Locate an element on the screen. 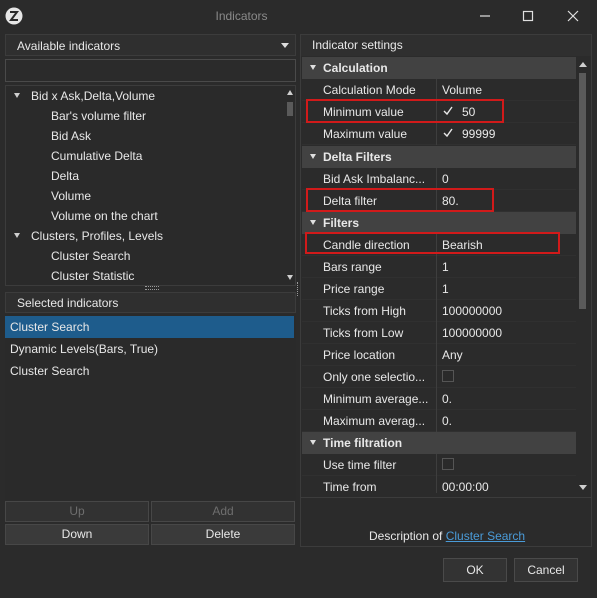 The width and height of the screenshot is (597, 598). property-row: Ticks from Low 100000000 is located at coordinates (439, 333).